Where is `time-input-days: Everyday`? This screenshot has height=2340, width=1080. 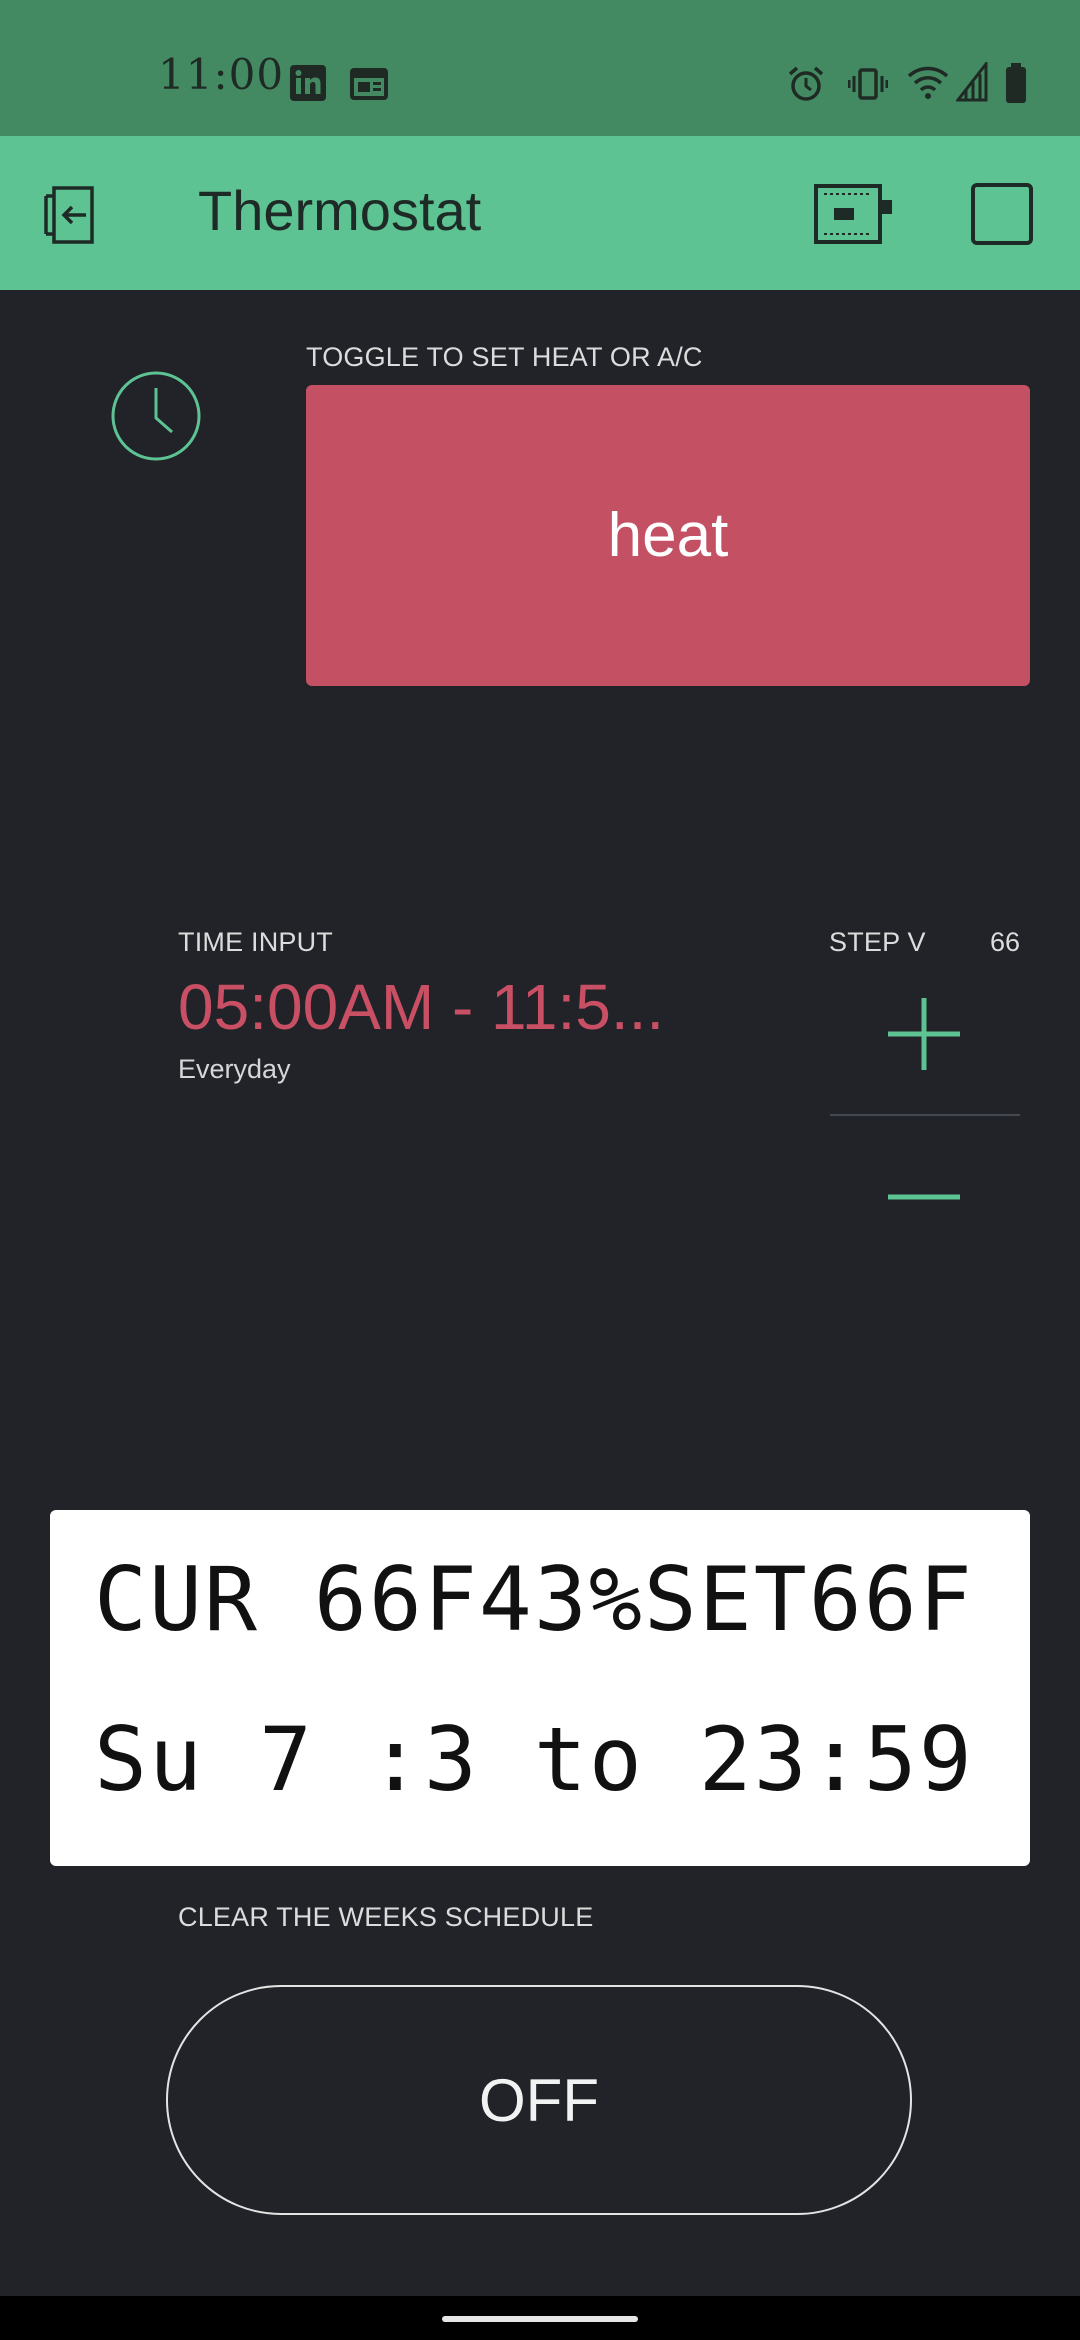 time-input-days: Everyday is located at coordinates (234, 1069).